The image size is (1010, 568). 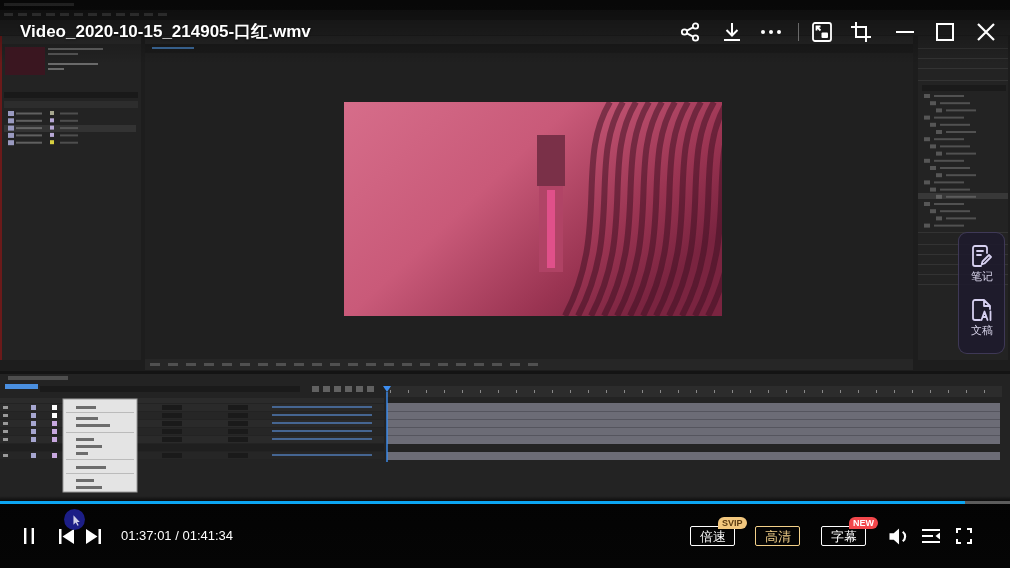 I want to click on next-icon, so click(x=93, y=536).